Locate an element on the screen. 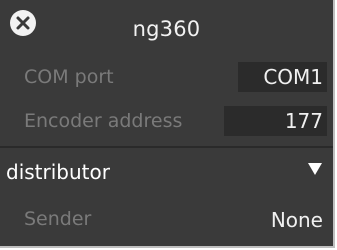 This screenshot has height=250, width=337. window-title: ng360 is located at coordinates (166, 29).